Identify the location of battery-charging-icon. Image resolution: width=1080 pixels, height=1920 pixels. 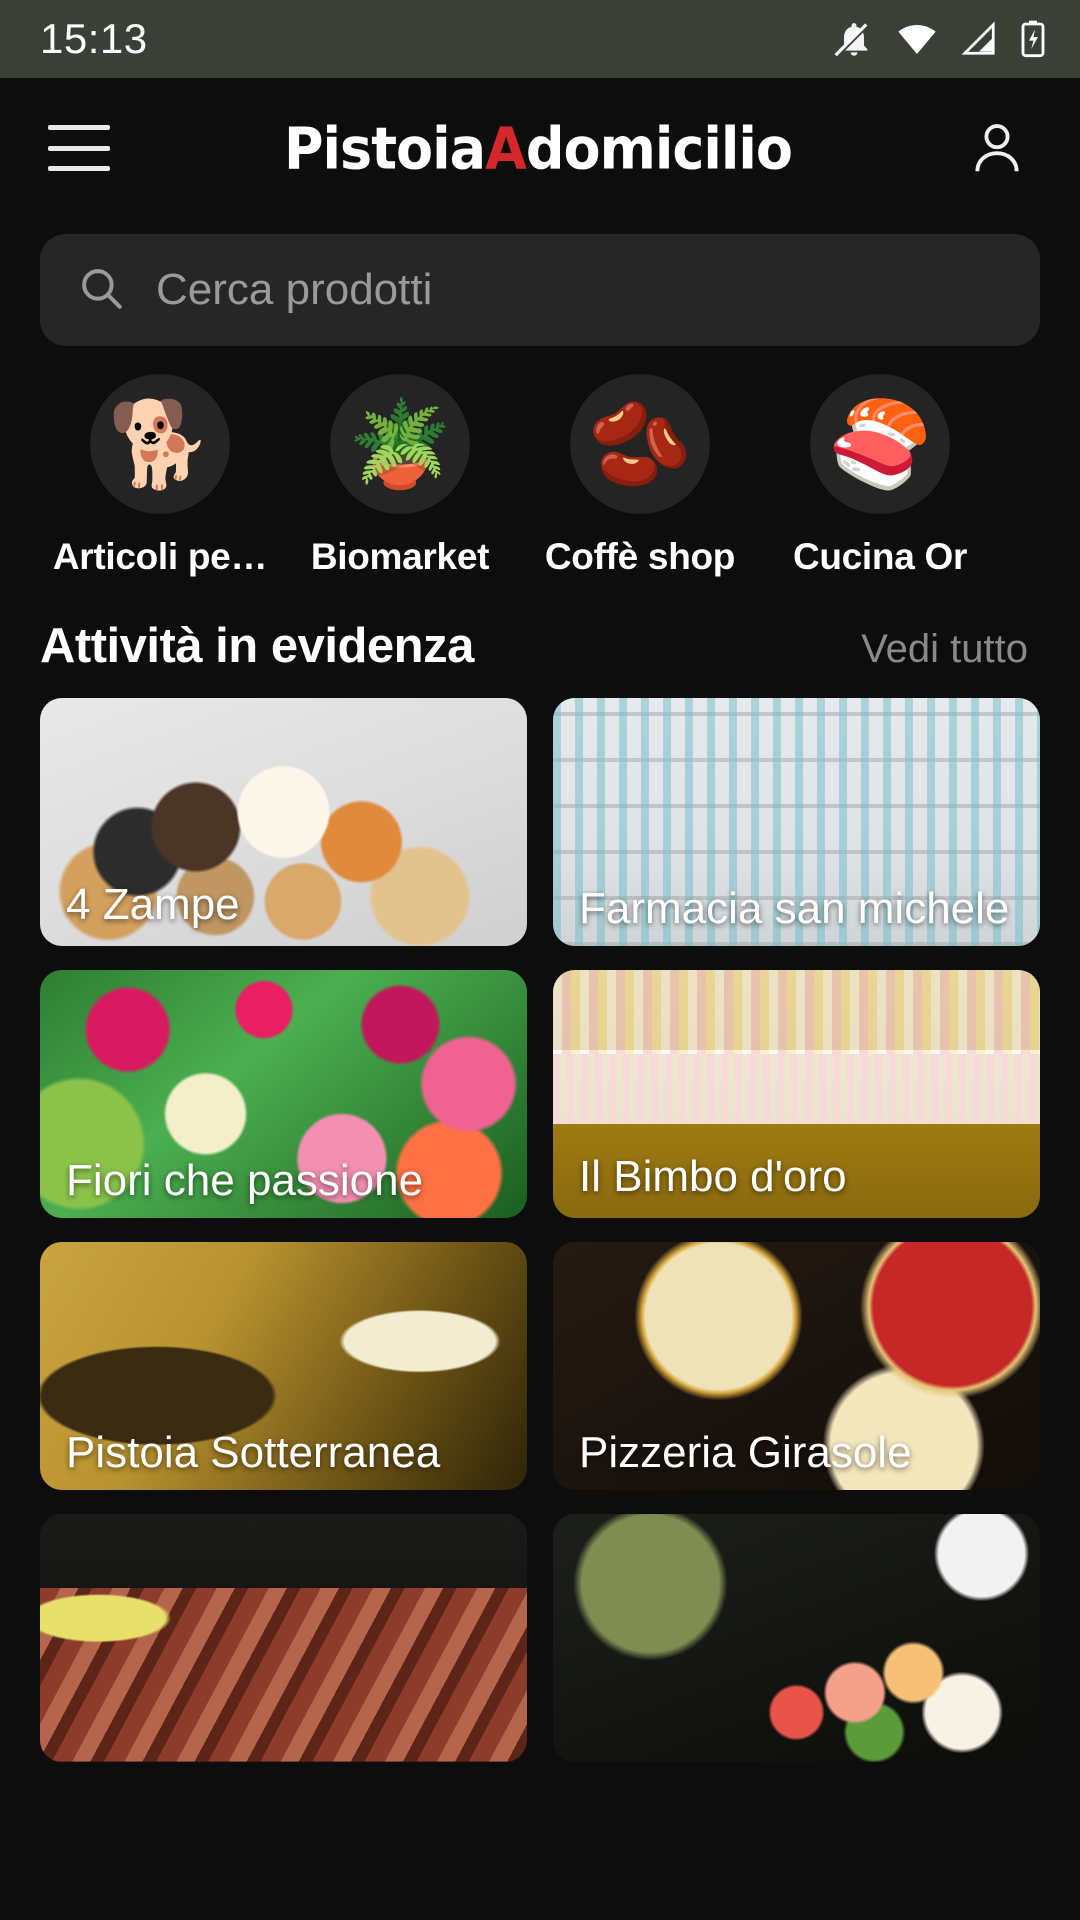
(1033, 39).